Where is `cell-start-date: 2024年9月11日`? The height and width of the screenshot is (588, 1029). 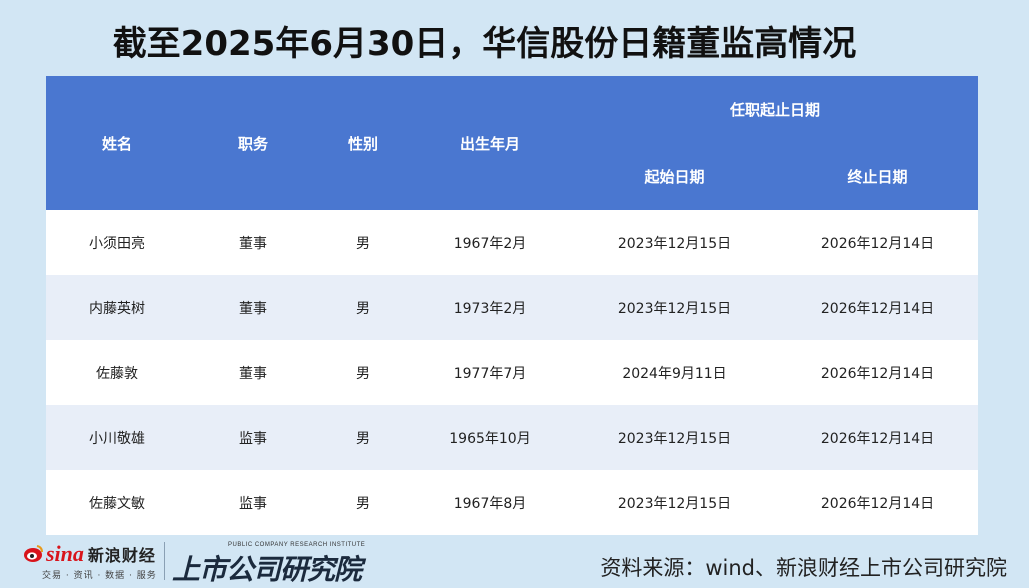
cell-start-date: 2024年9月11日 is located at coordinates (674, 372).